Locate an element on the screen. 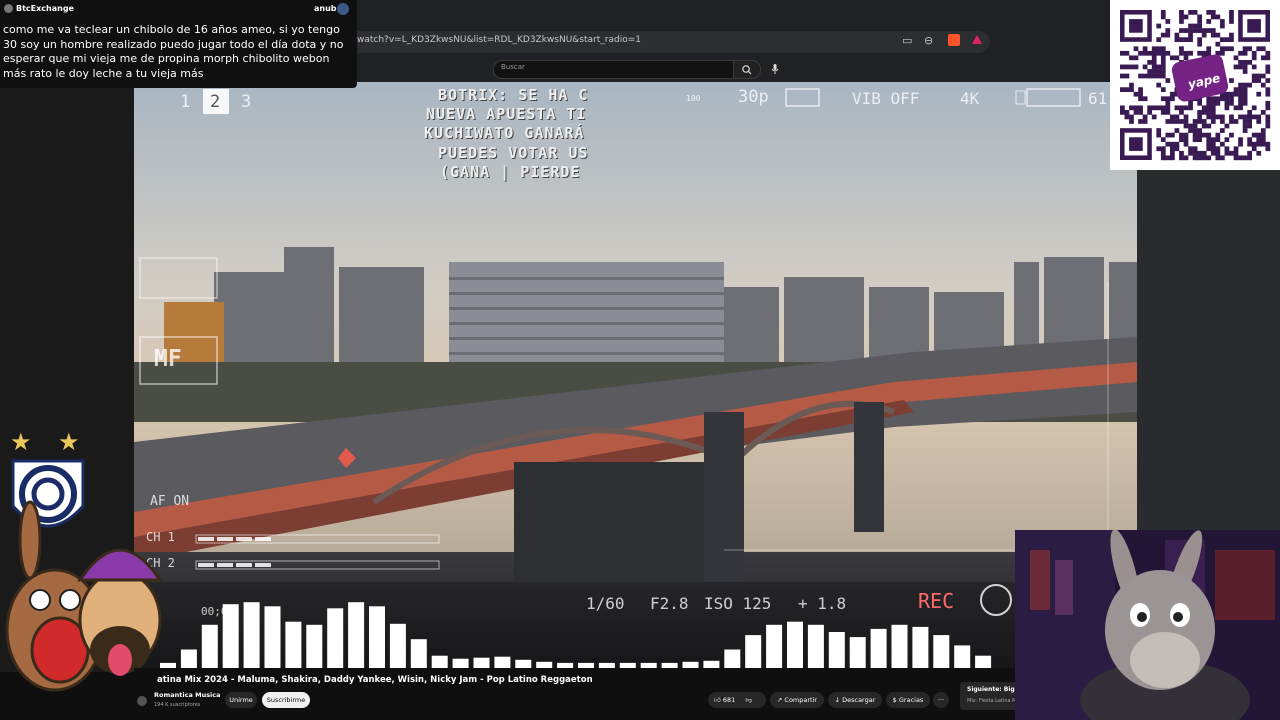  subscribe-button: Suscribirme is located at coordinates (286, 700).